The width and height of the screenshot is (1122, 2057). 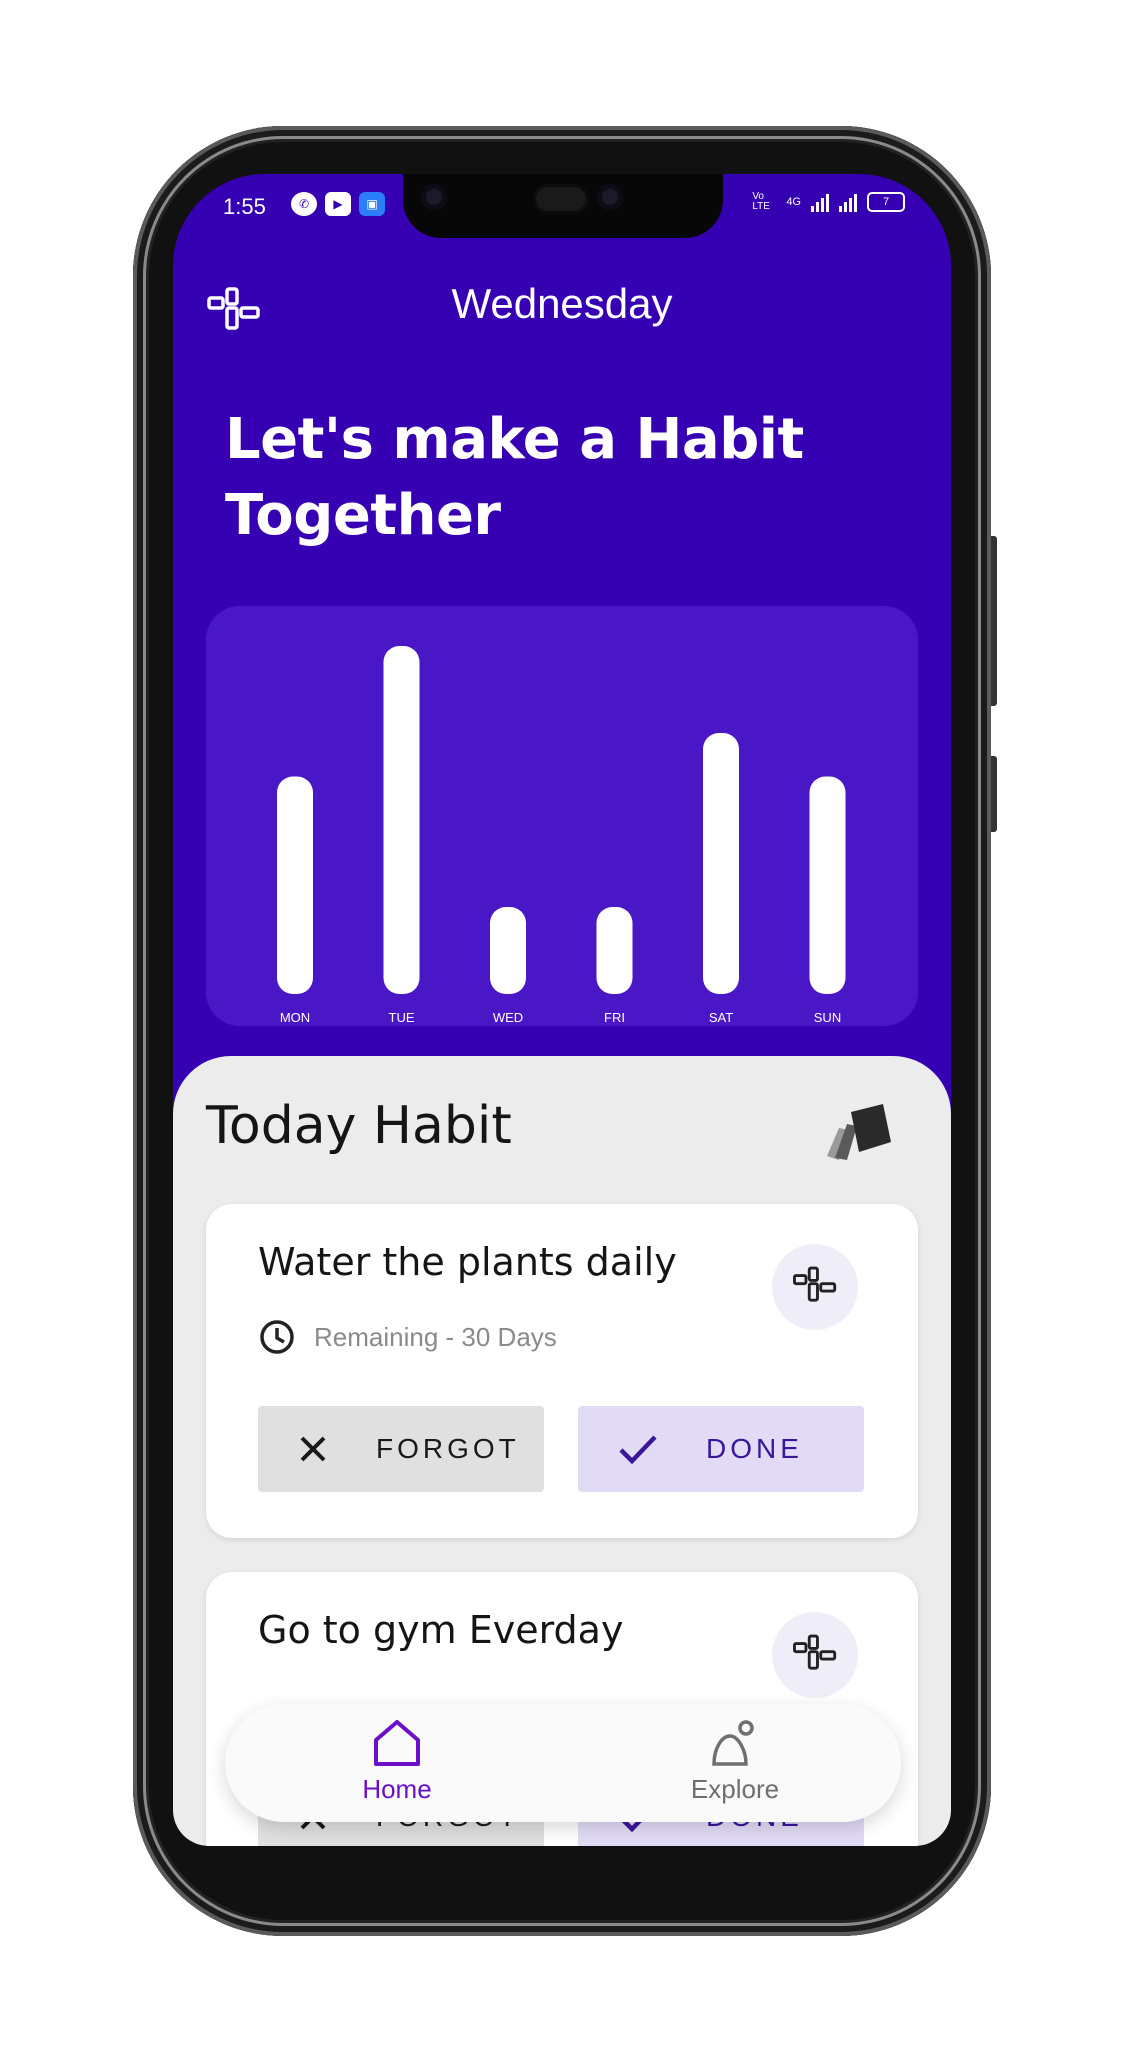 I want to click on habit-name: Water the plants daily, so click(x=467, y=1262).